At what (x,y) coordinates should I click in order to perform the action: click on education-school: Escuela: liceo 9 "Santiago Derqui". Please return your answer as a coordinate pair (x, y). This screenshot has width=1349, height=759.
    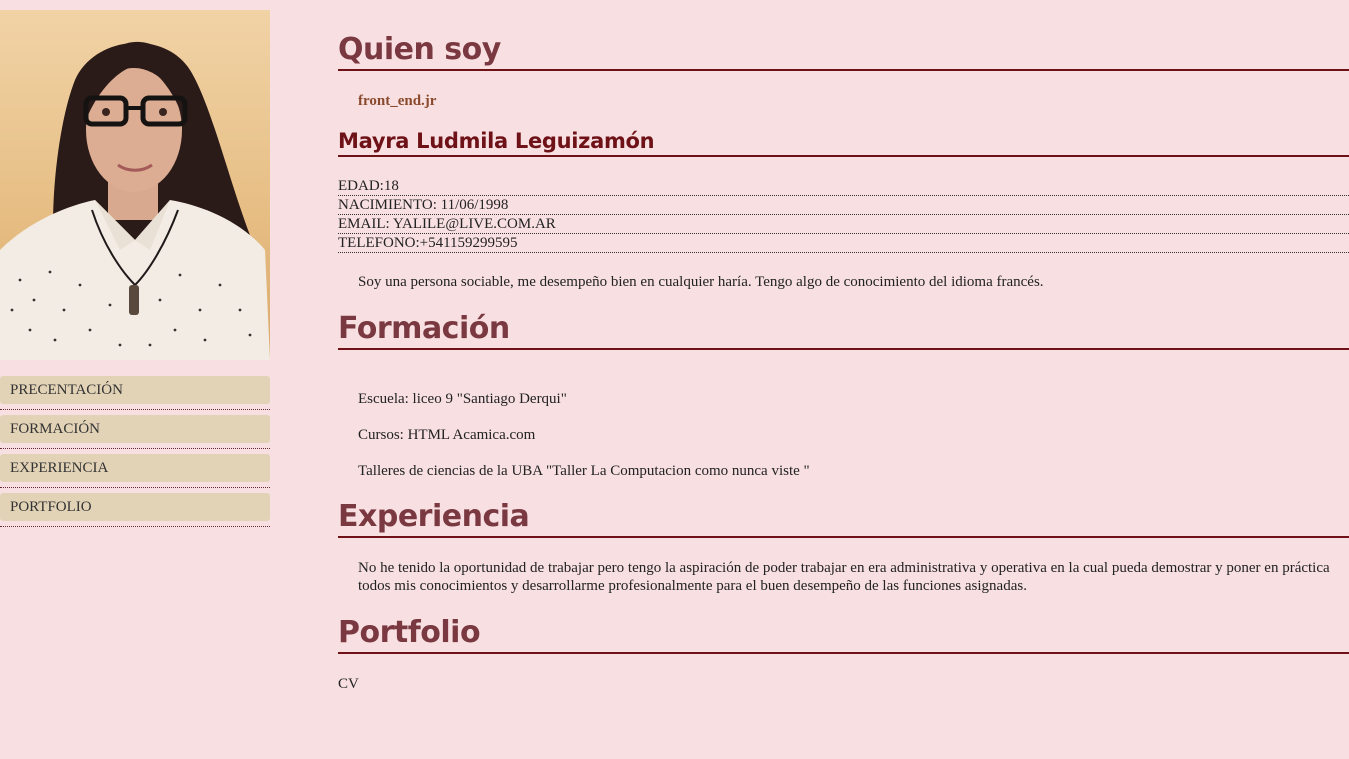
    Looking at the image, I should click on (462, 399).